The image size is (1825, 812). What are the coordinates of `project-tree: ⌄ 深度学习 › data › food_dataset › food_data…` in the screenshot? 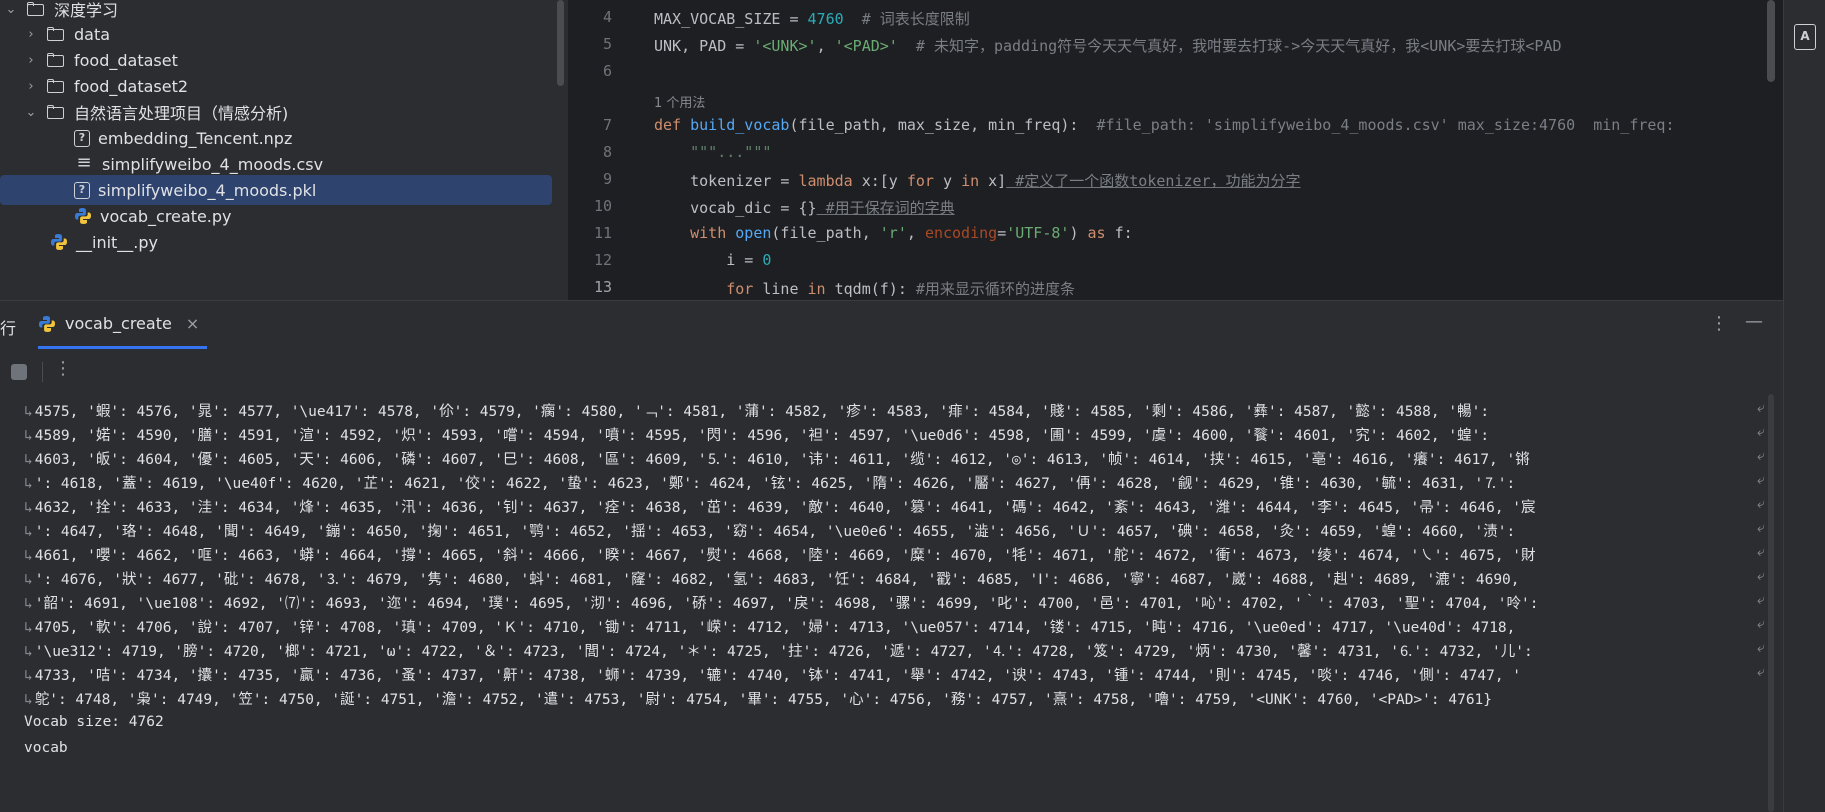 It's located at (284, 150).